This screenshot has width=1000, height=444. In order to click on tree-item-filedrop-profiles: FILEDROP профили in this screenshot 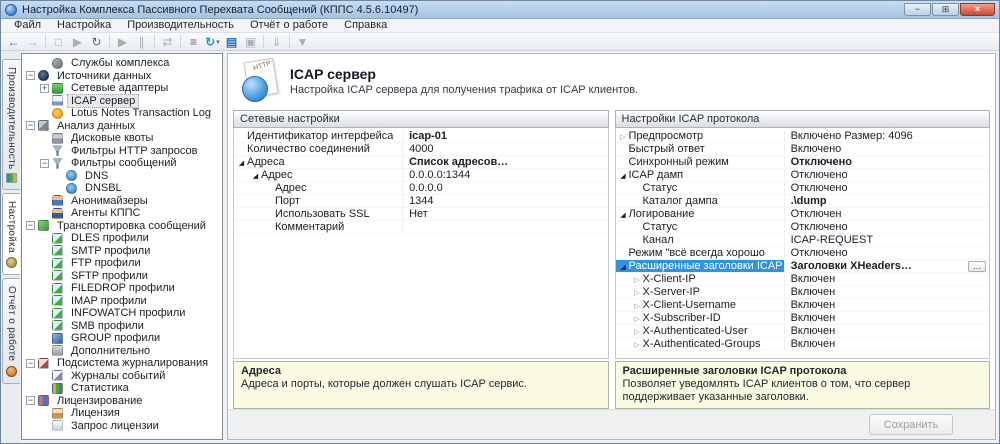, I will do `click(122, 288)`.